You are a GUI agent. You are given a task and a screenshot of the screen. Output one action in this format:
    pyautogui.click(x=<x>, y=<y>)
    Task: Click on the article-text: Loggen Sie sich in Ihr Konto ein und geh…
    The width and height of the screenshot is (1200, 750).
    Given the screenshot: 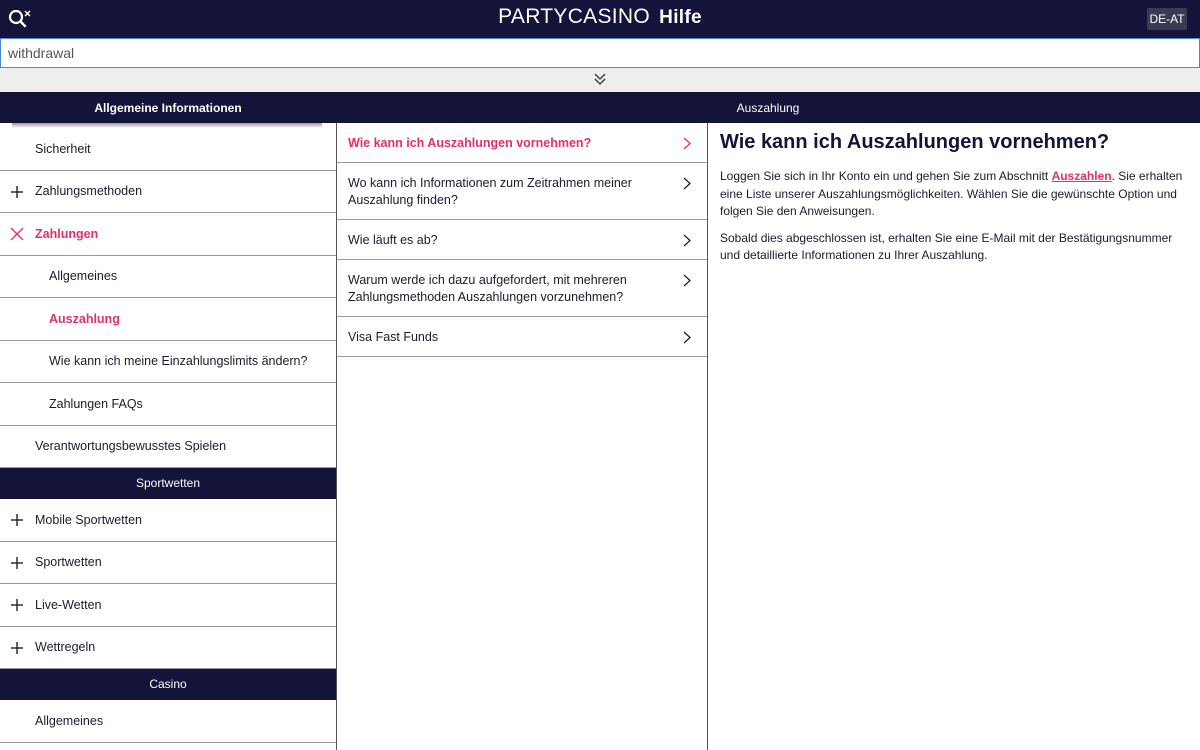 What is the action you would take?
    pyautogui.click(x=886, y=176)
    